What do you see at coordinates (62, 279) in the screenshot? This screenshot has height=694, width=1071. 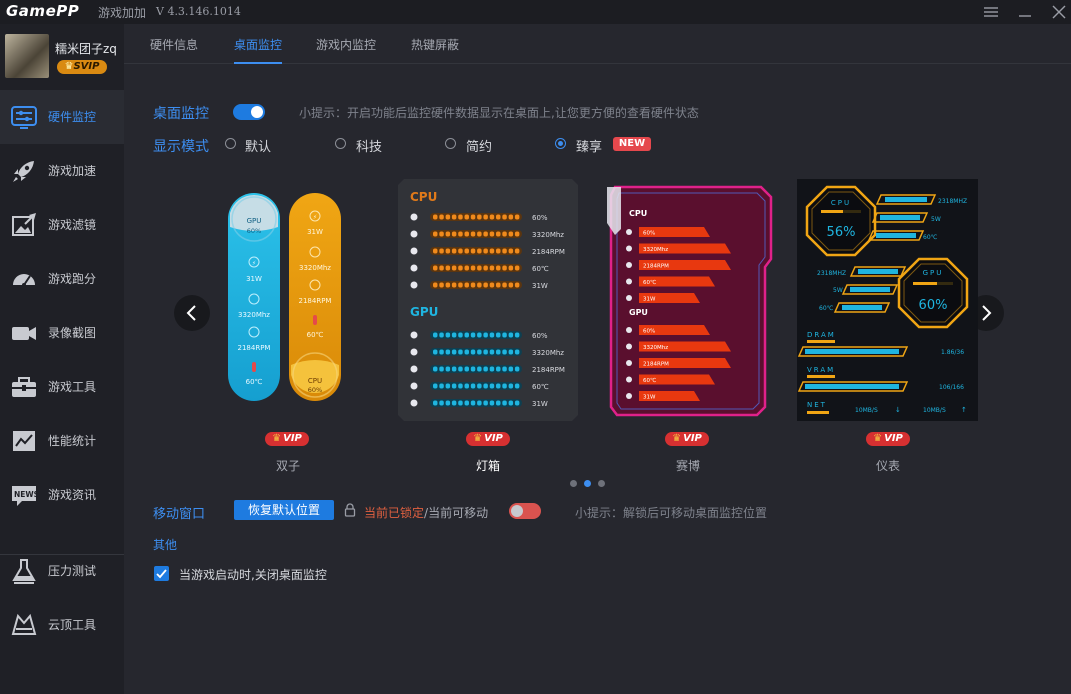 I see `sidebar-item-benchmark: 游戏跑分` at bounding box center [62, 279].